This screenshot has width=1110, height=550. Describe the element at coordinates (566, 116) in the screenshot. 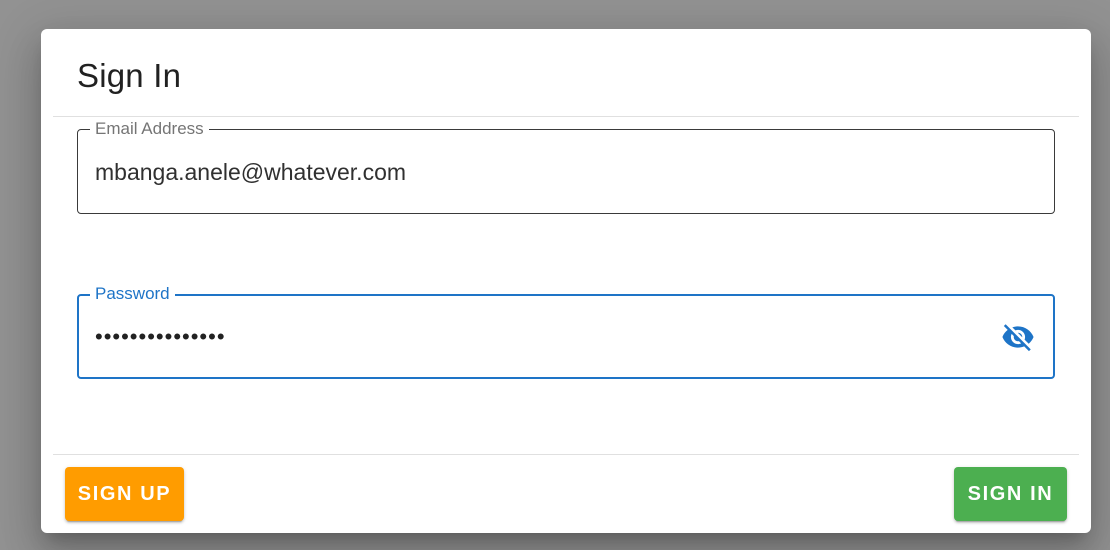

I see `top-divider` at that location.